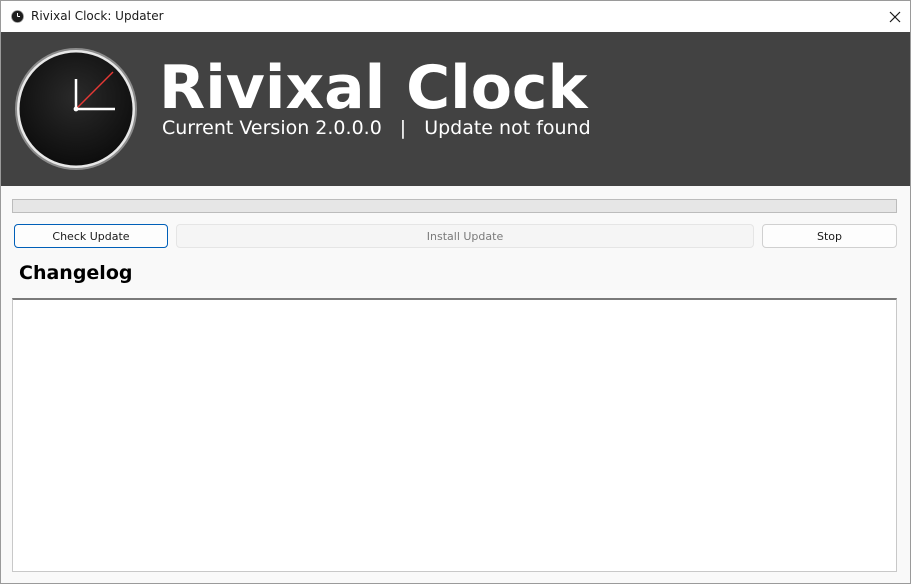  I want to click on changelog-heading: Changelog, so click(76, 273).